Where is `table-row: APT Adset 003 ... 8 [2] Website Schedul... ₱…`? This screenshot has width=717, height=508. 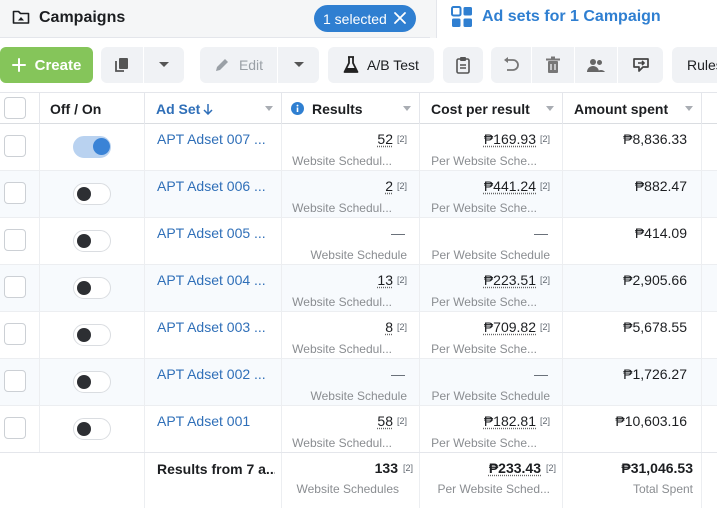
table-row: APT Adset 003 ... 8 [2] Website Schedul... ₱… is located at coordinates (358, 335).